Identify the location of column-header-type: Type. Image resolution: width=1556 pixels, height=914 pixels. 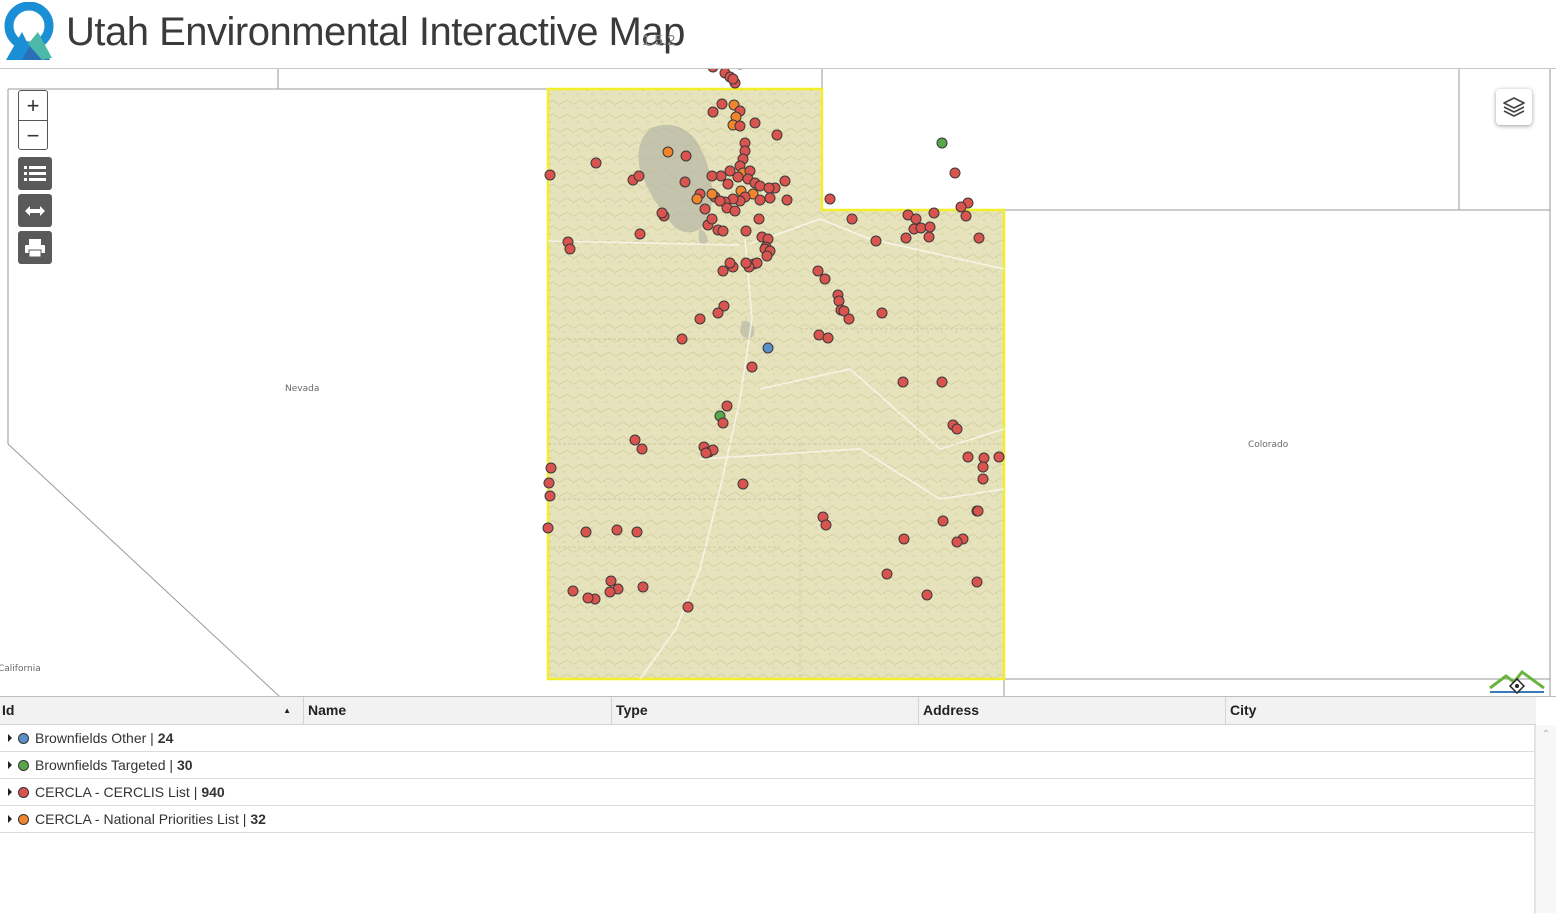
(765, 710).